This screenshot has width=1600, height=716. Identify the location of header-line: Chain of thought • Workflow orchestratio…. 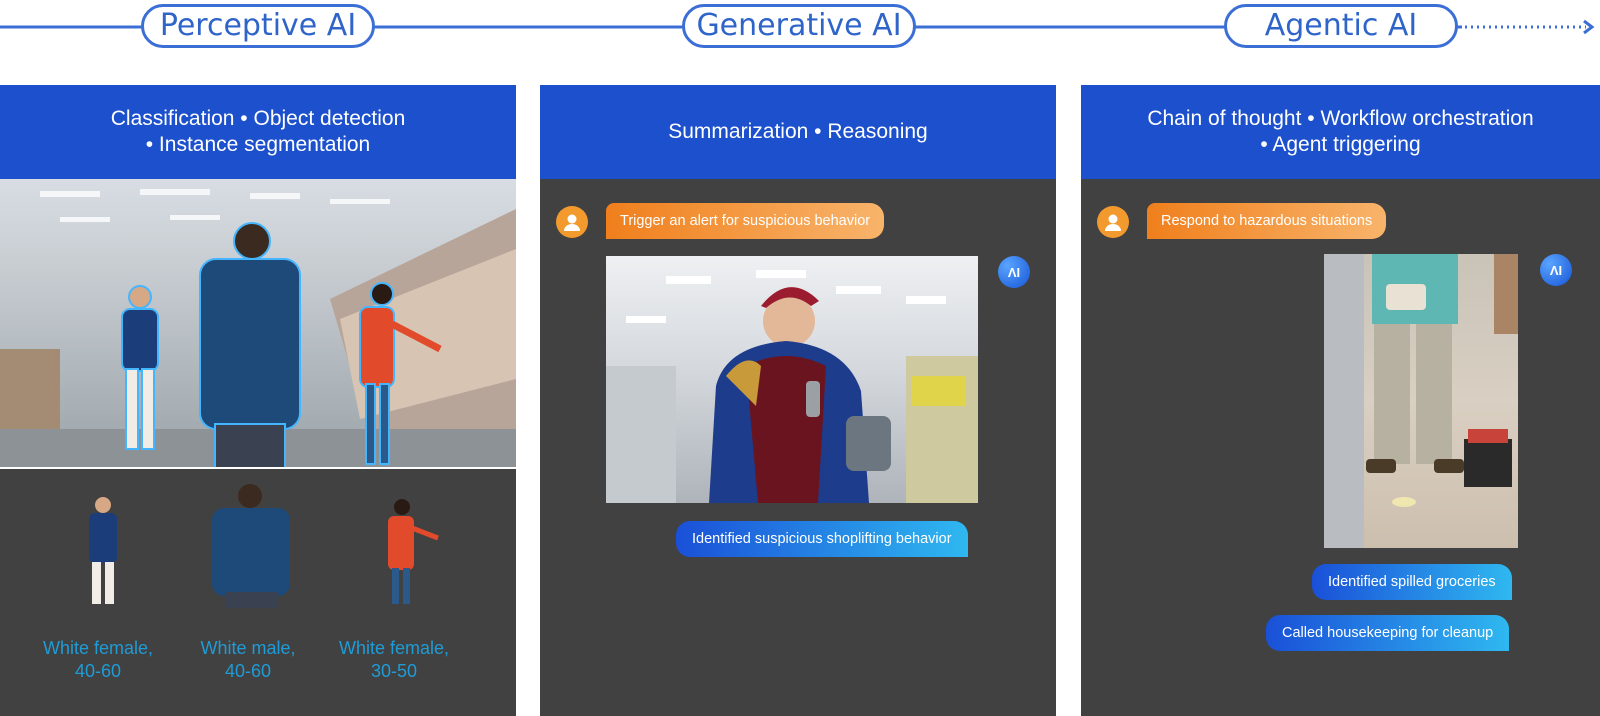
(1340, 118).